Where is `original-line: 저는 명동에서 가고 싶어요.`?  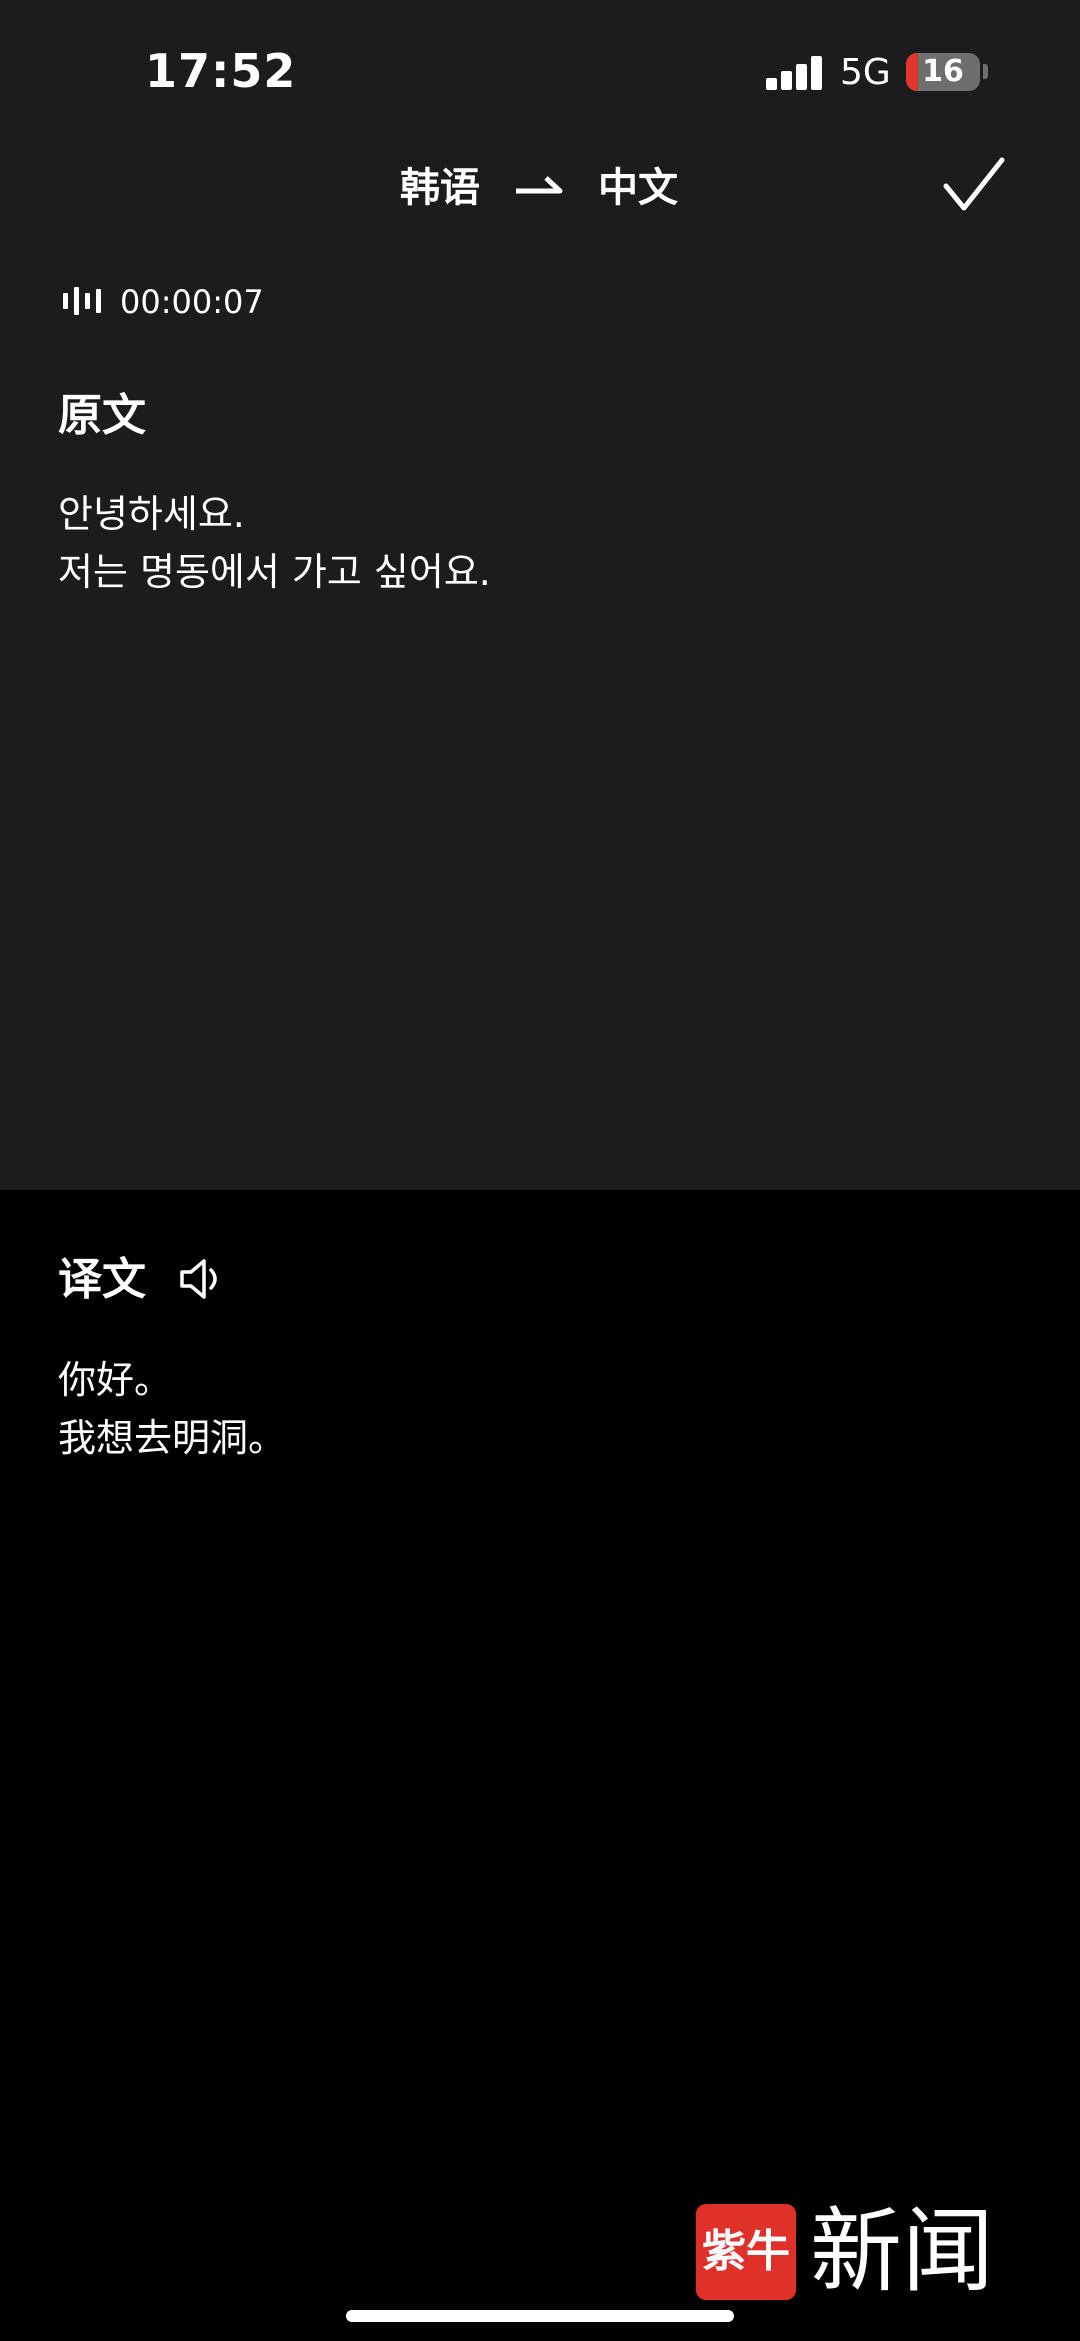
original-line: 저는 명동에서 가고 싶어요. is located at coordinates (274, 572).